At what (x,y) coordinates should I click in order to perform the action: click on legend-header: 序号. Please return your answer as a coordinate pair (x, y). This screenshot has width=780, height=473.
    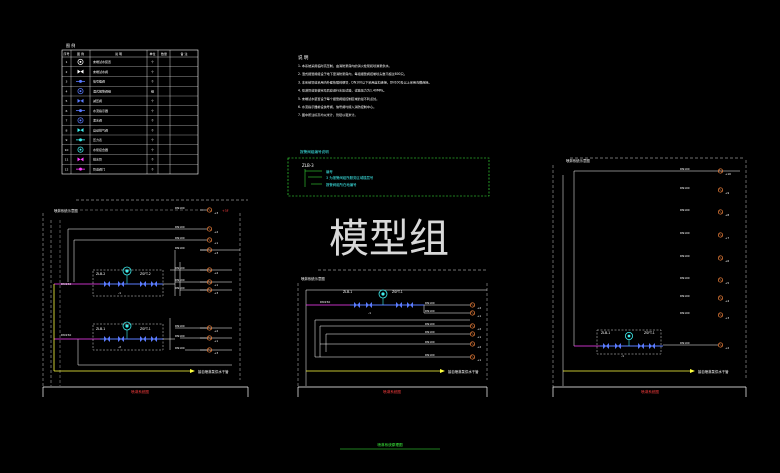
    Looking at the image, I should click on (66, 53).